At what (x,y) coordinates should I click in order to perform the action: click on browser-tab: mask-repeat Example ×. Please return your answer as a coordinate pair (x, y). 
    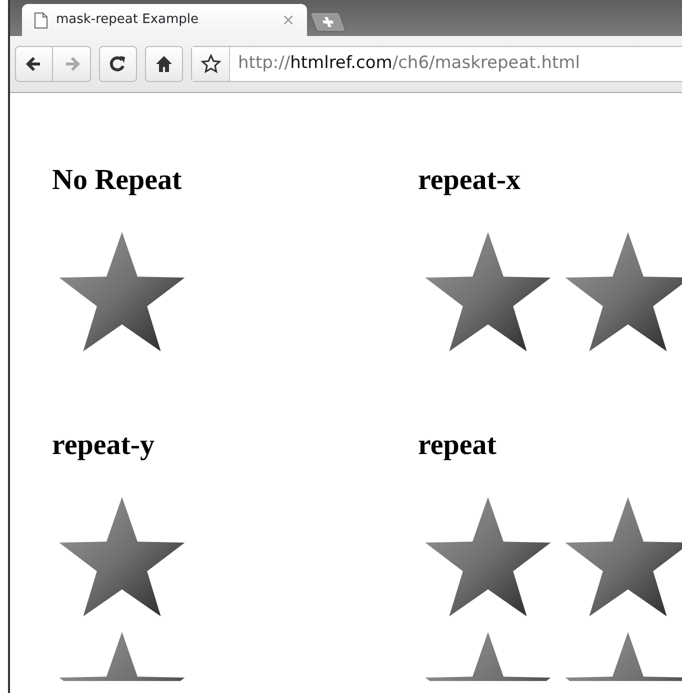
    Looking at the image, I should click on (164, 20).